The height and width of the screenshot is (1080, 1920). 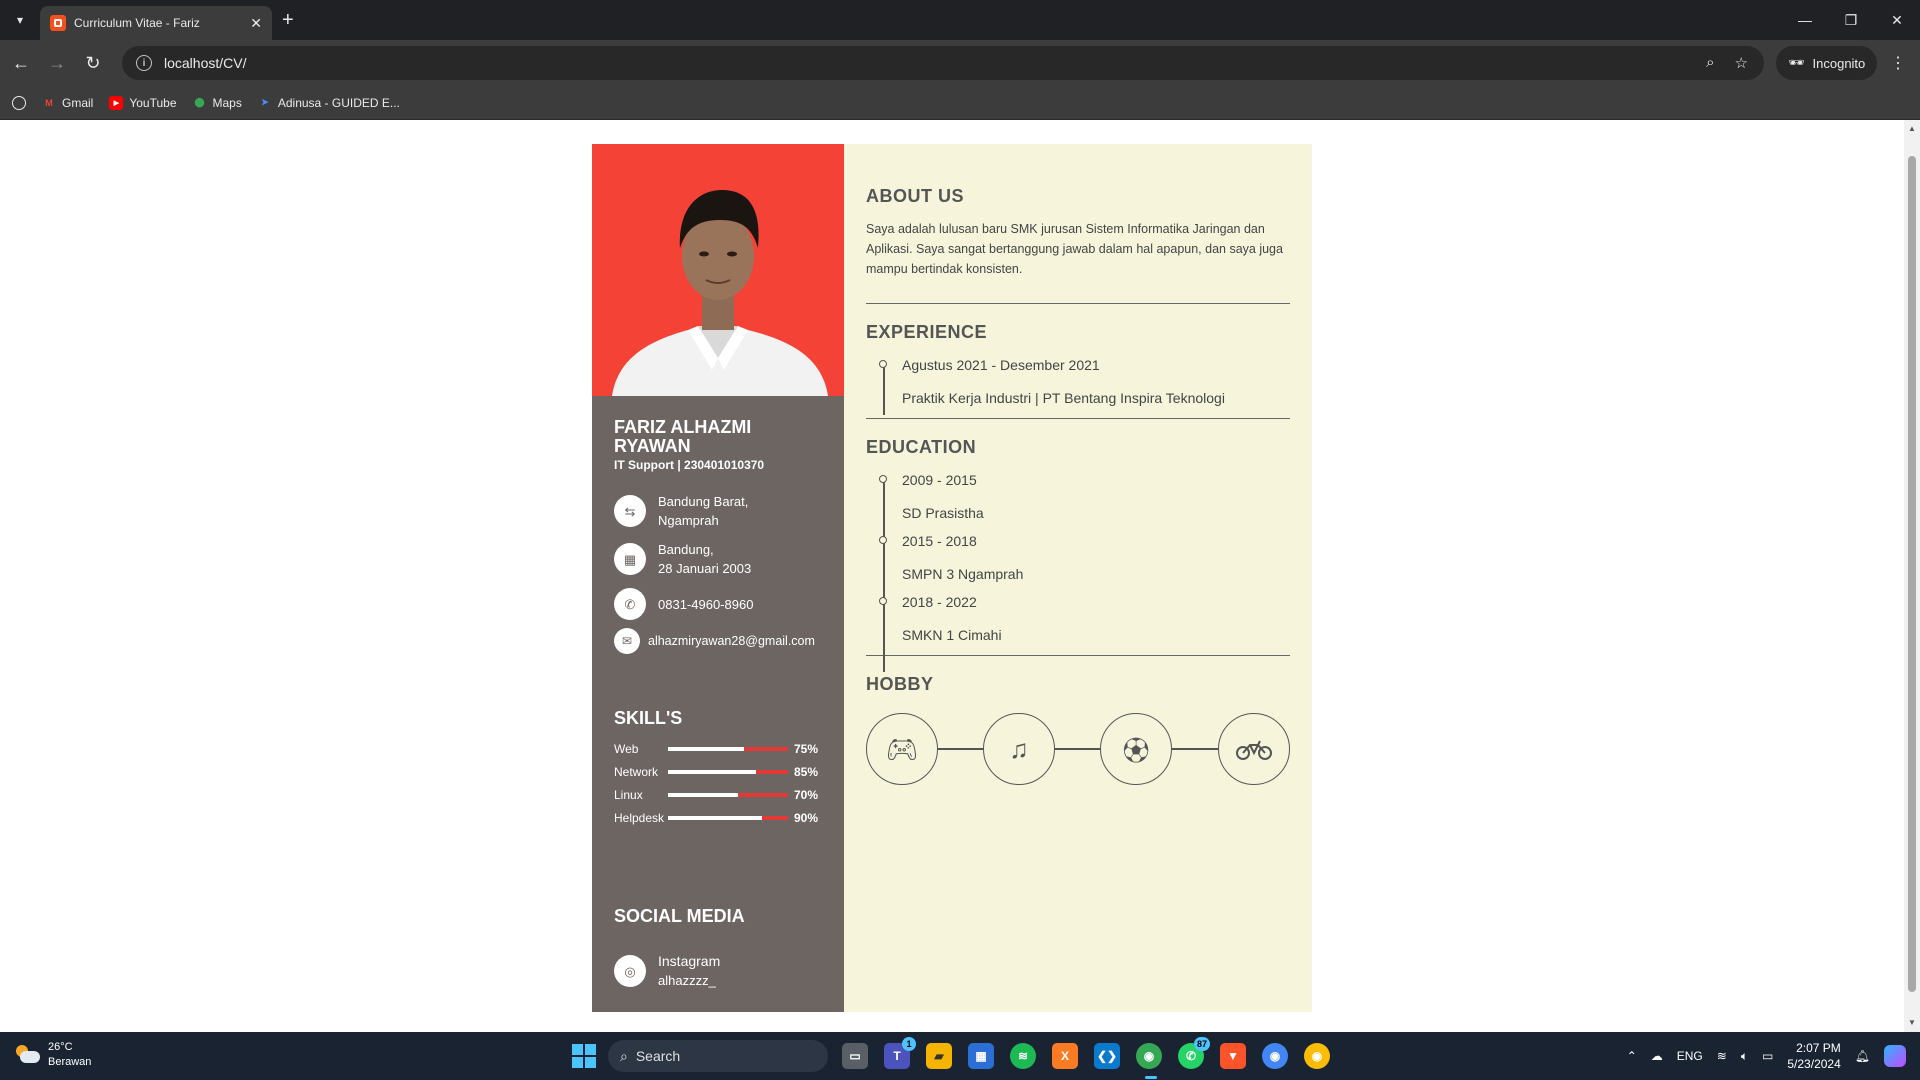 I want to click on bookmark-gmail: M Gmail, so click(x=67, y=103).